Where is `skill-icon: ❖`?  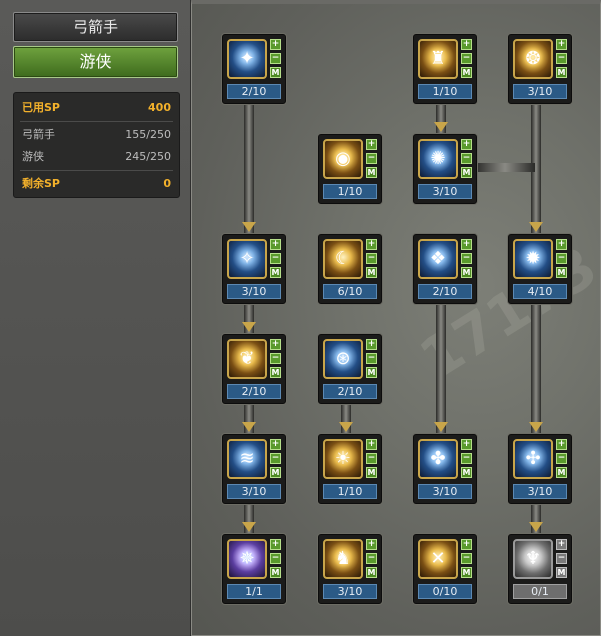 skill-icon: ❖ is located at coordinates (438, 259).